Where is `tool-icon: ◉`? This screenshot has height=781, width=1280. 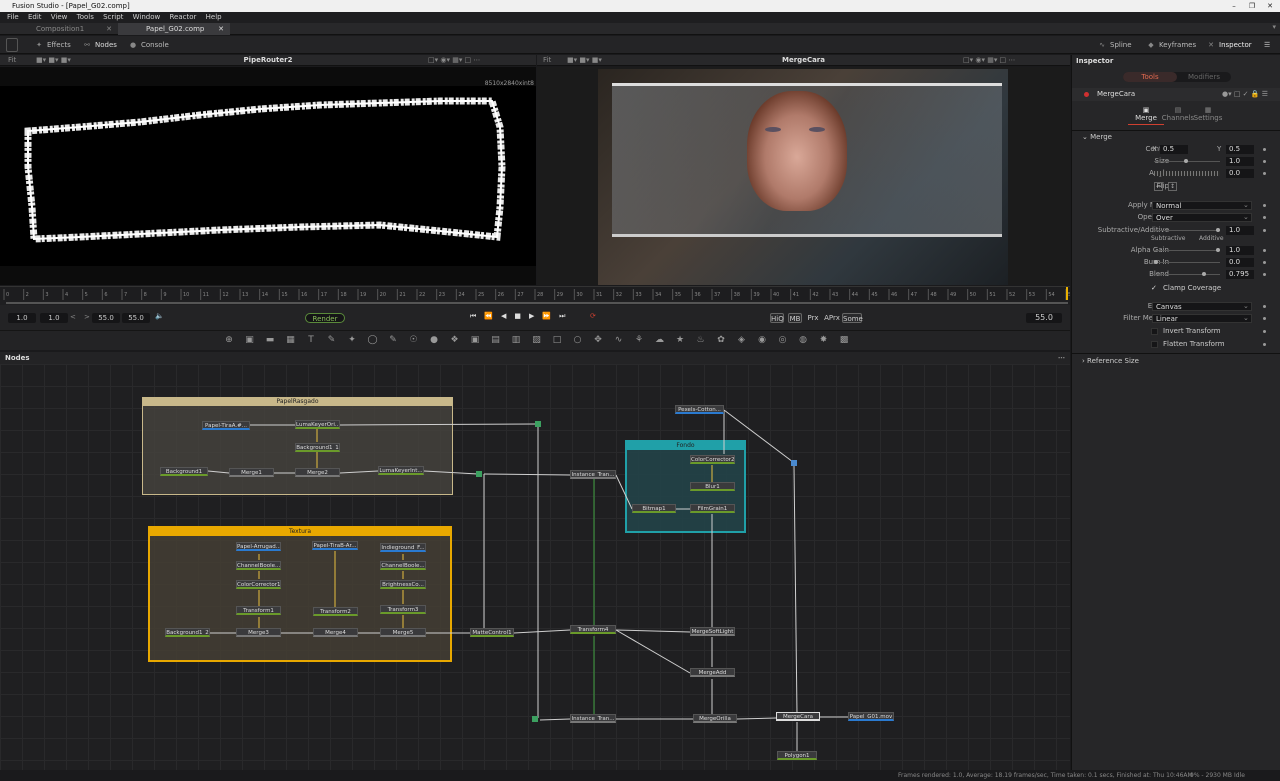
tool-icon: ◉ is located at coordinates (762, 340).